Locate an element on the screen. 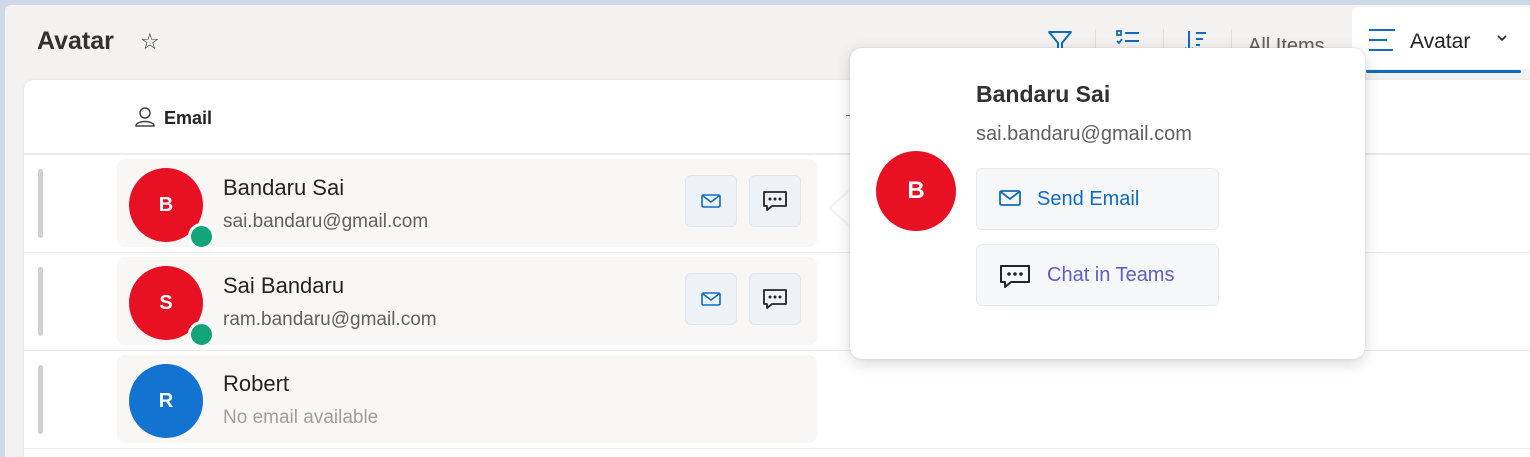 The width and height of the screenshot is (1530, 457). chat-in-teams-label: Chat in Teams is located at coordinates (1111, 275).